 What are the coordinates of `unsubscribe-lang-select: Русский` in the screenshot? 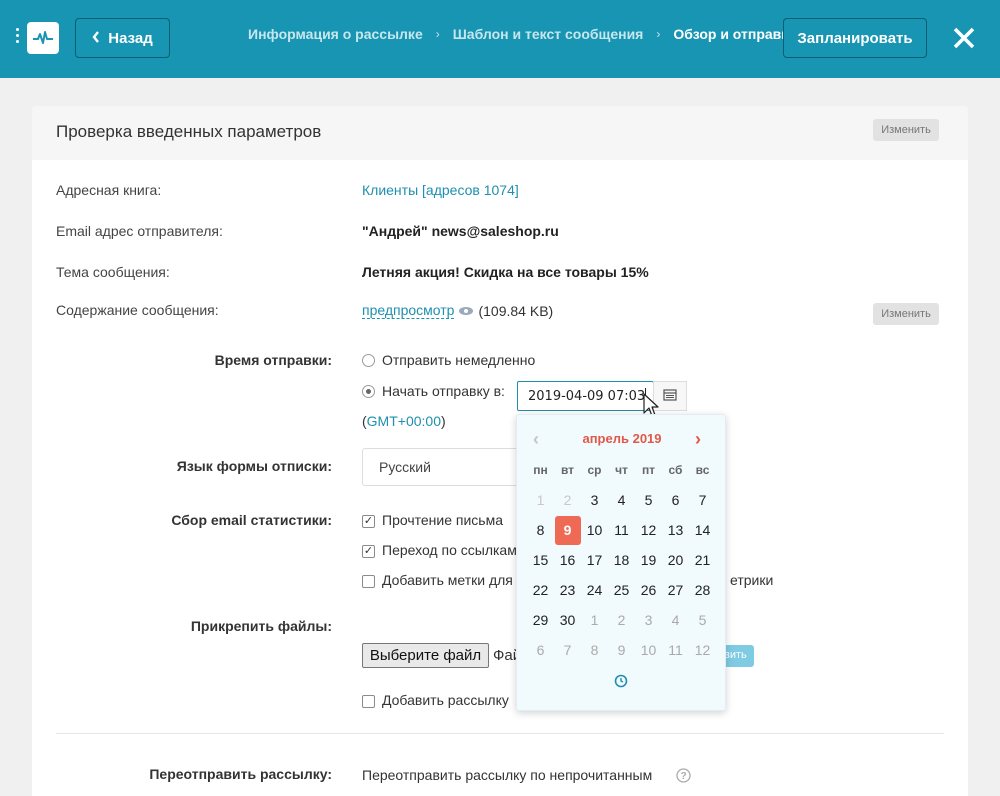 It's located at (442, 467).